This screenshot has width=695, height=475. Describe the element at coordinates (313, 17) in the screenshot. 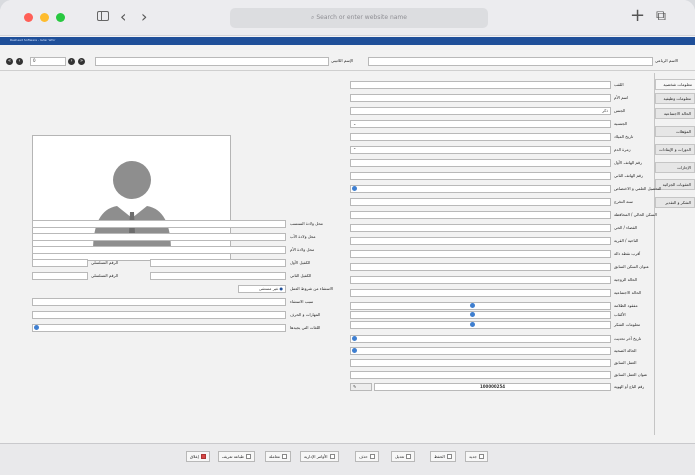

I see `search-icon: ⌕` at that location.